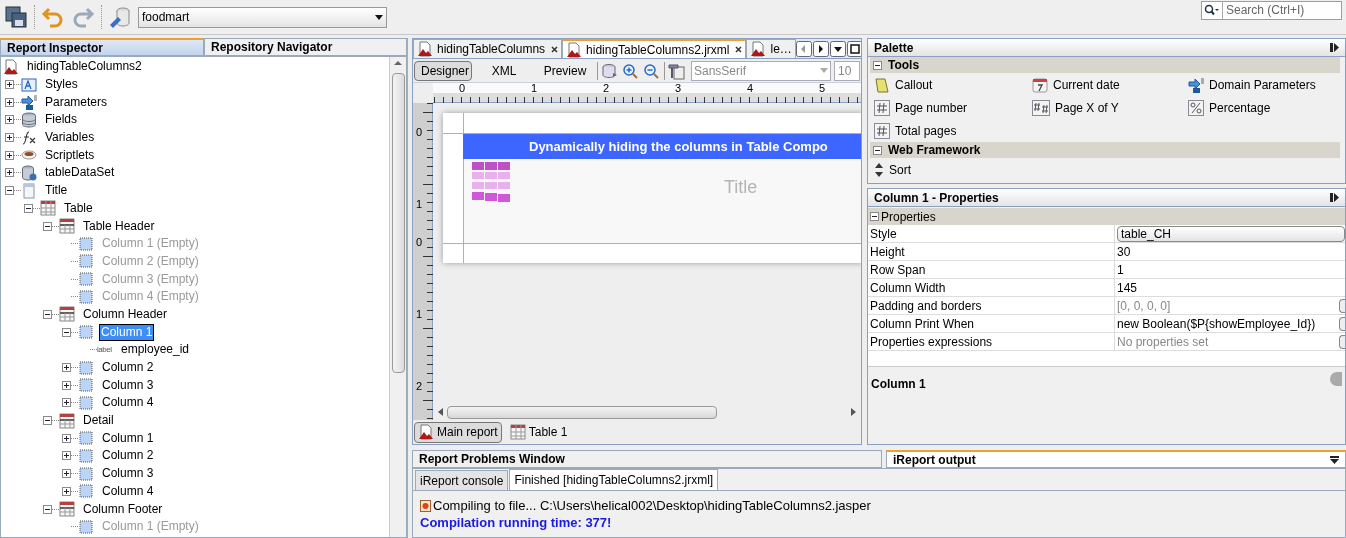 The image size is (1346, 538). I want to click on tree-item: Scriptlets, so click(70, 155).